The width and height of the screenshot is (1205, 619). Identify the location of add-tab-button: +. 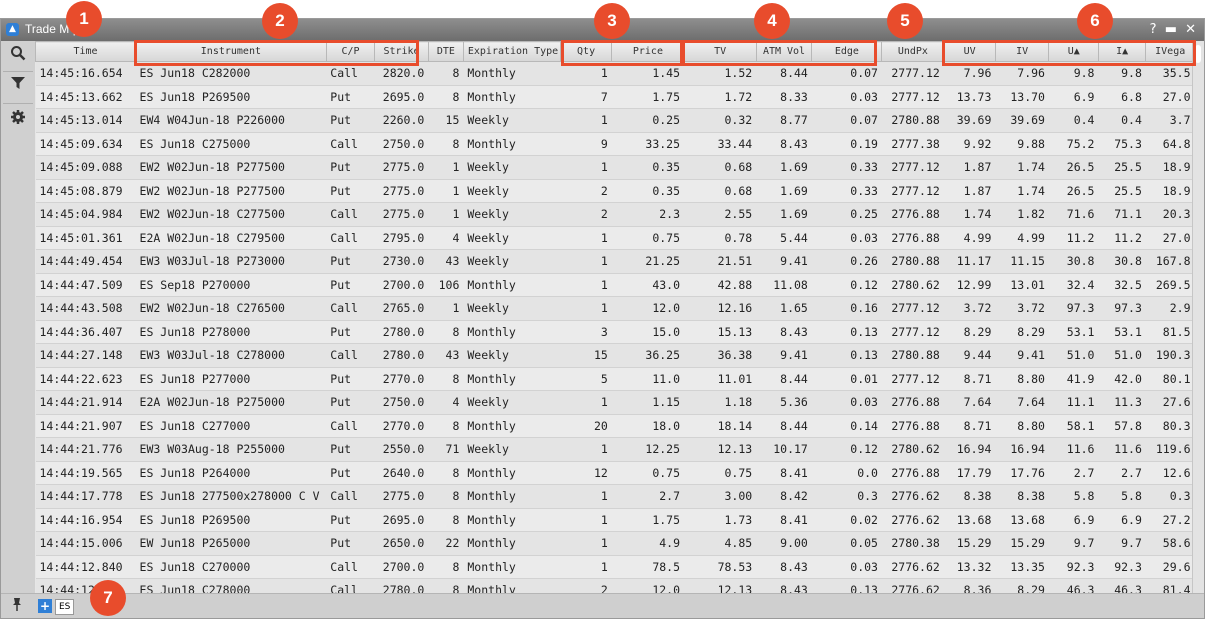
(45, 606).